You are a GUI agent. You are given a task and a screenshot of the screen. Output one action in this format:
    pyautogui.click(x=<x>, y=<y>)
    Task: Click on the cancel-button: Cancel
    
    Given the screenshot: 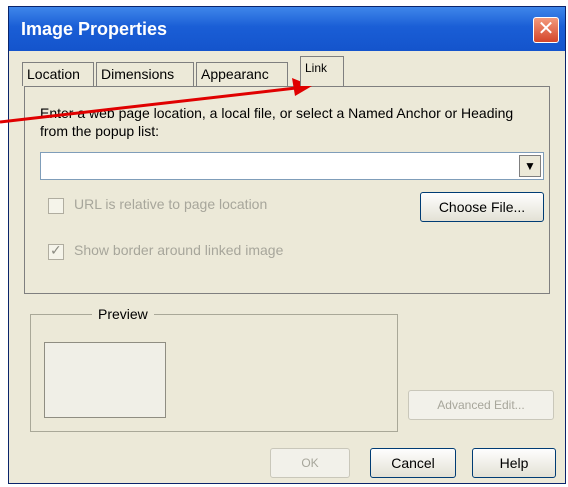 What is the action you would take?
    pyautogui.click(x=413, y=463)
    